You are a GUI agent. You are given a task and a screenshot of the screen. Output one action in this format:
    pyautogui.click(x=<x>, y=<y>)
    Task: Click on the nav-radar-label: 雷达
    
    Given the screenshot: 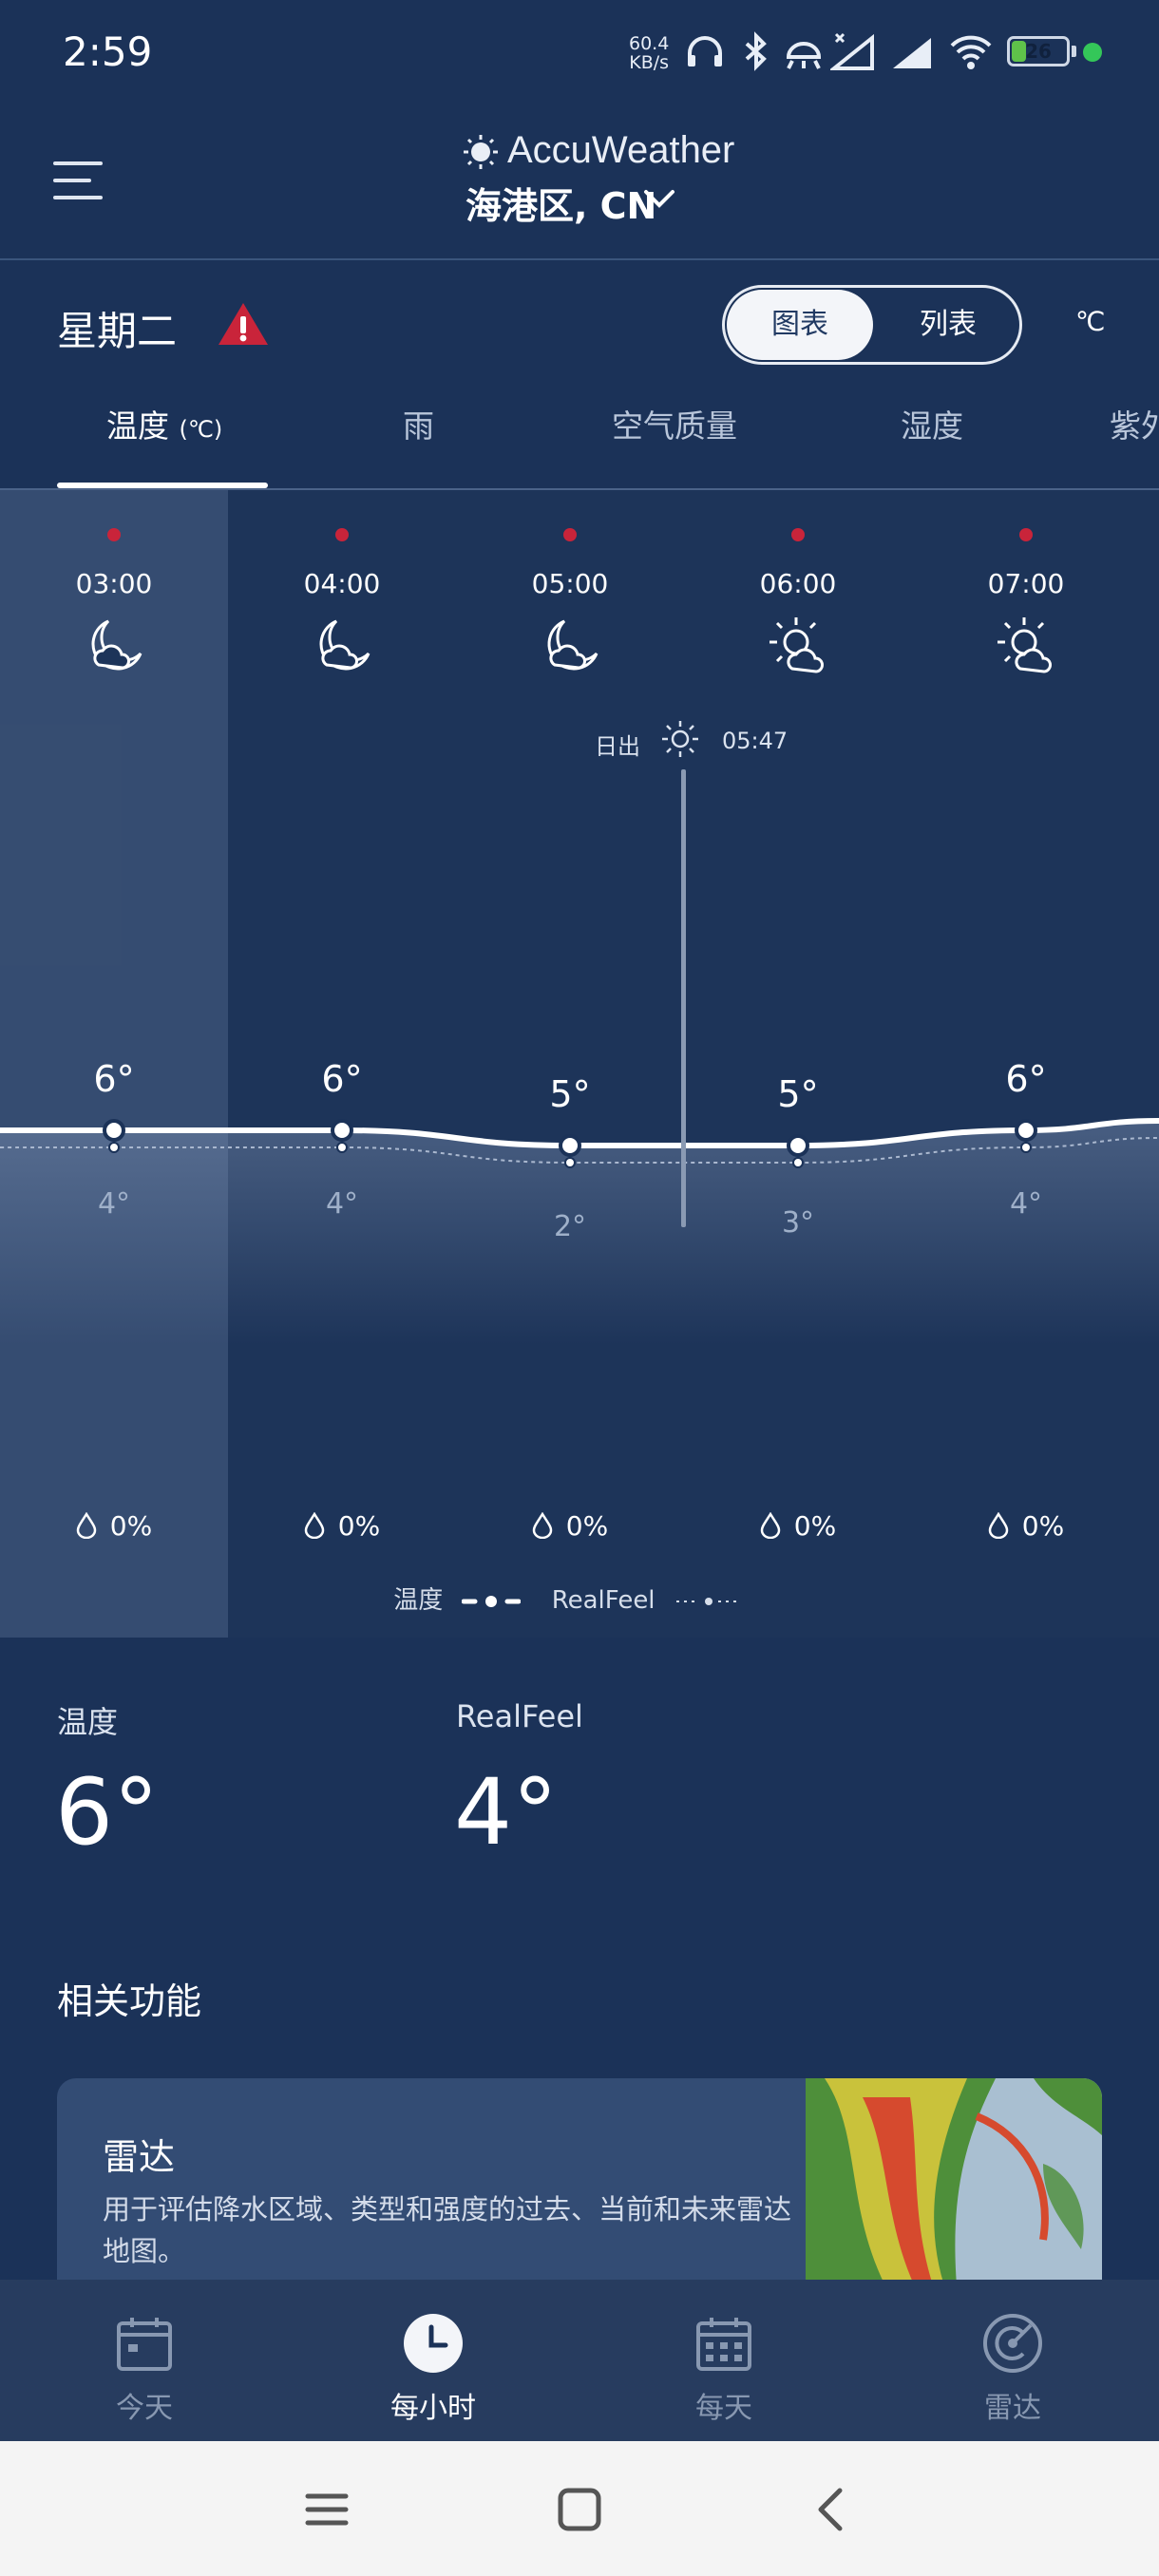 What is the action you would take?
    pyautogui.click(x=1012, y=2408)
    